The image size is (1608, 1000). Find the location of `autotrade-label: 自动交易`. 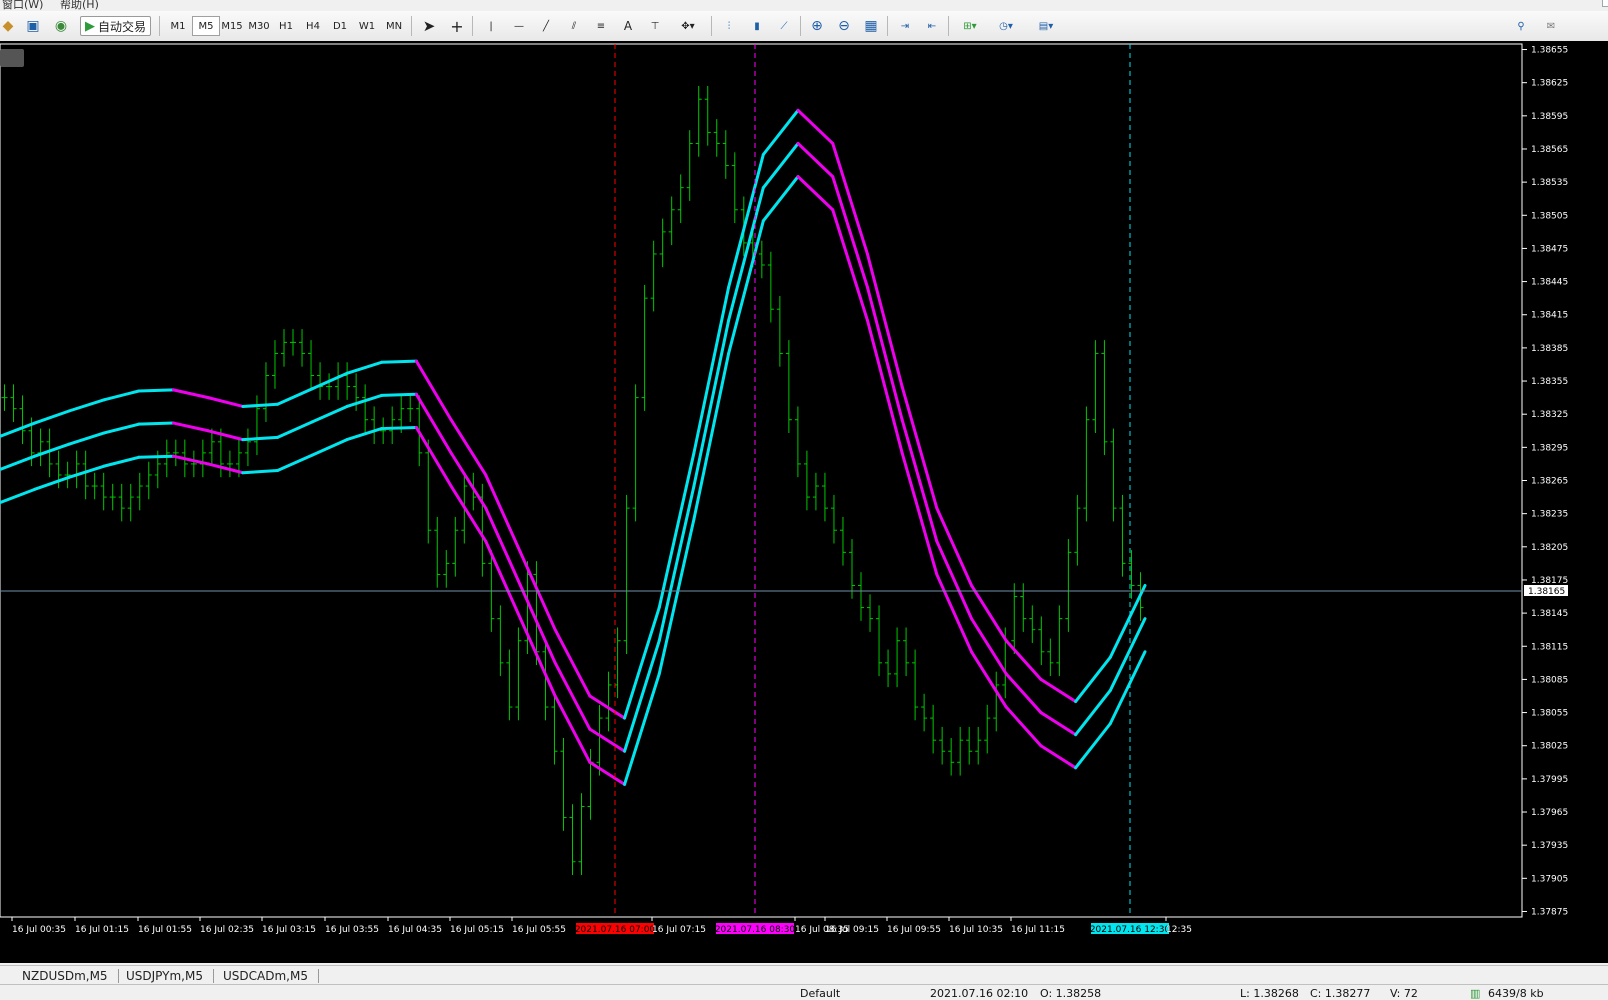

autotrade-label: 自动交易 is located at coordinates (122, 26).